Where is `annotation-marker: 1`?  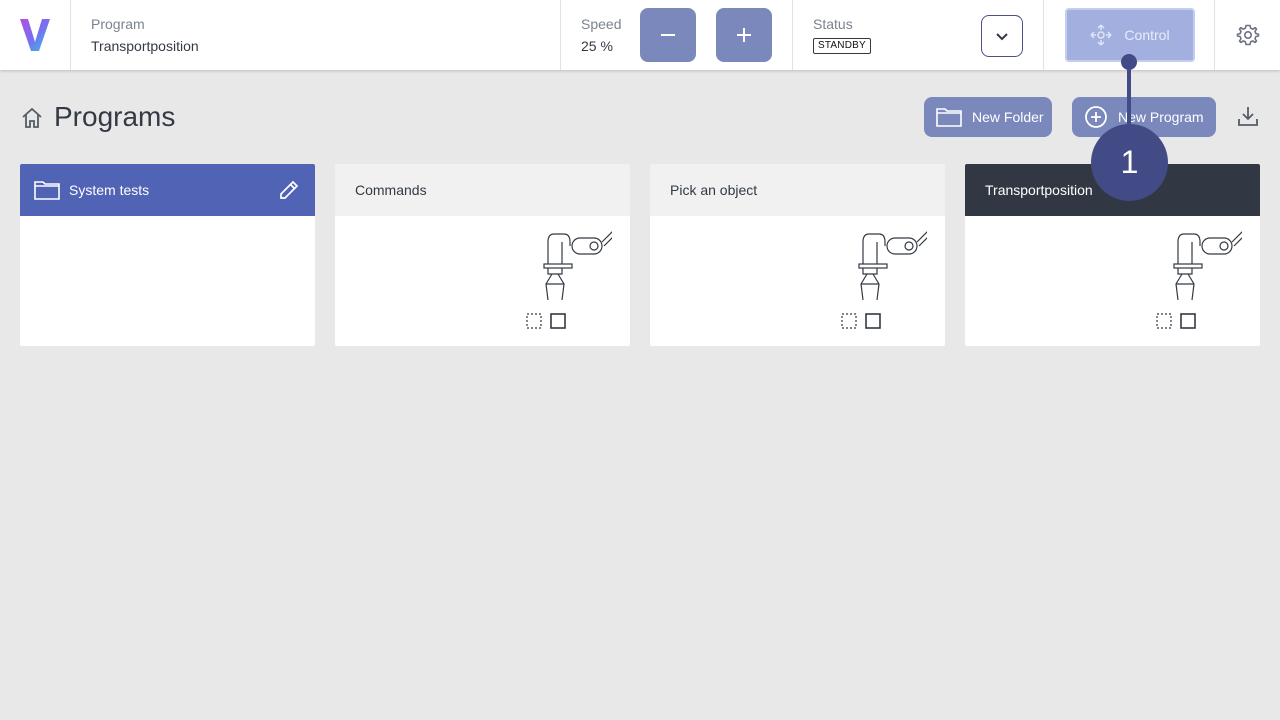
annotation-marker: 1 is located at coordinates (1129, 162).